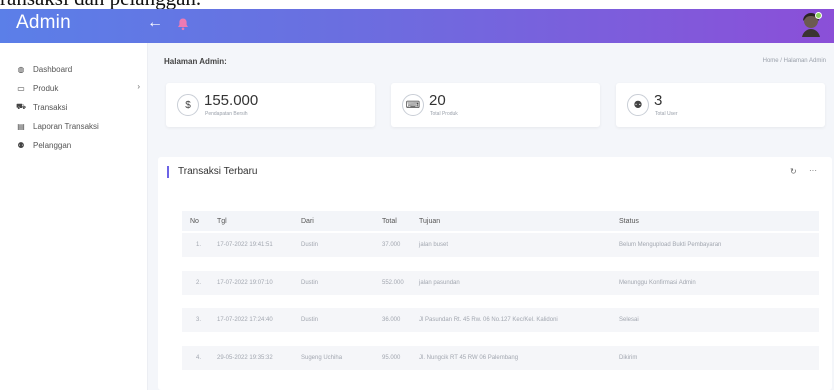  Describe the element at coordinates (100, 4) in the screenshot. I see `caption-text: ransaksi dan pelanggan.` at that location.